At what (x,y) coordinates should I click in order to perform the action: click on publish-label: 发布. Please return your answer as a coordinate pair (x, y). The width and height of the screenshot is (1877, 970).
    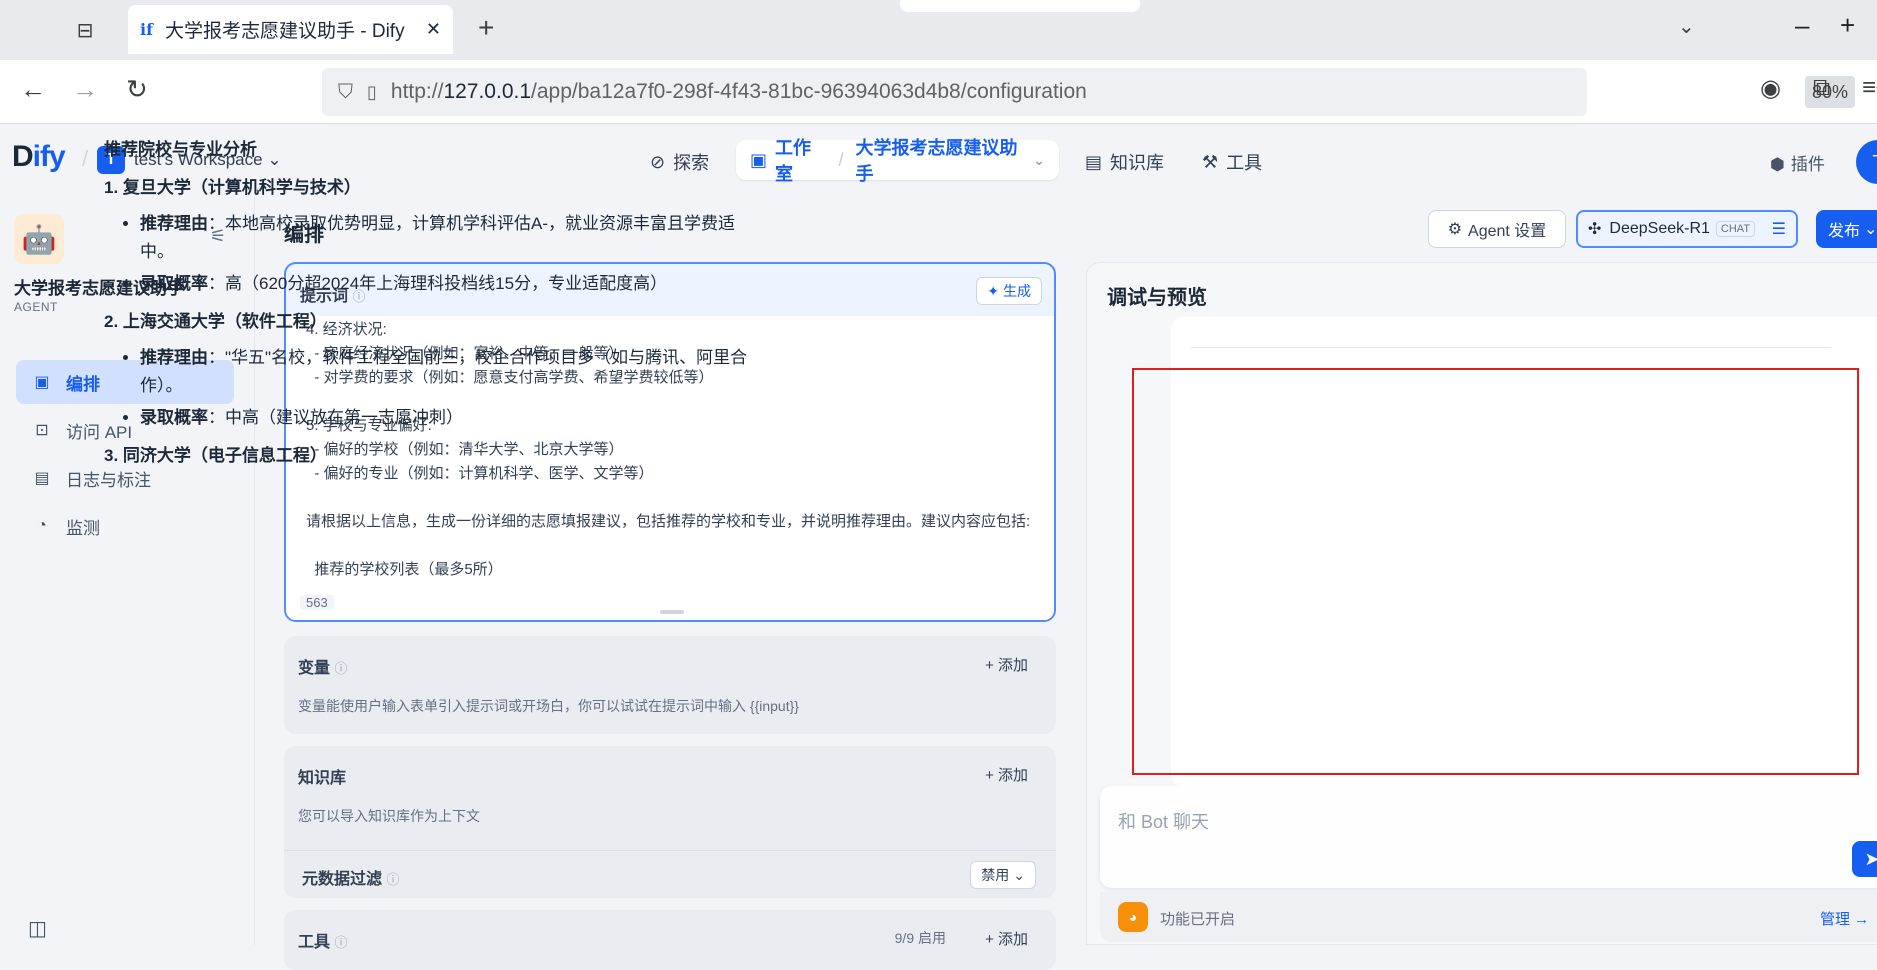
    Looking at the image, I should click on (1844, 231).